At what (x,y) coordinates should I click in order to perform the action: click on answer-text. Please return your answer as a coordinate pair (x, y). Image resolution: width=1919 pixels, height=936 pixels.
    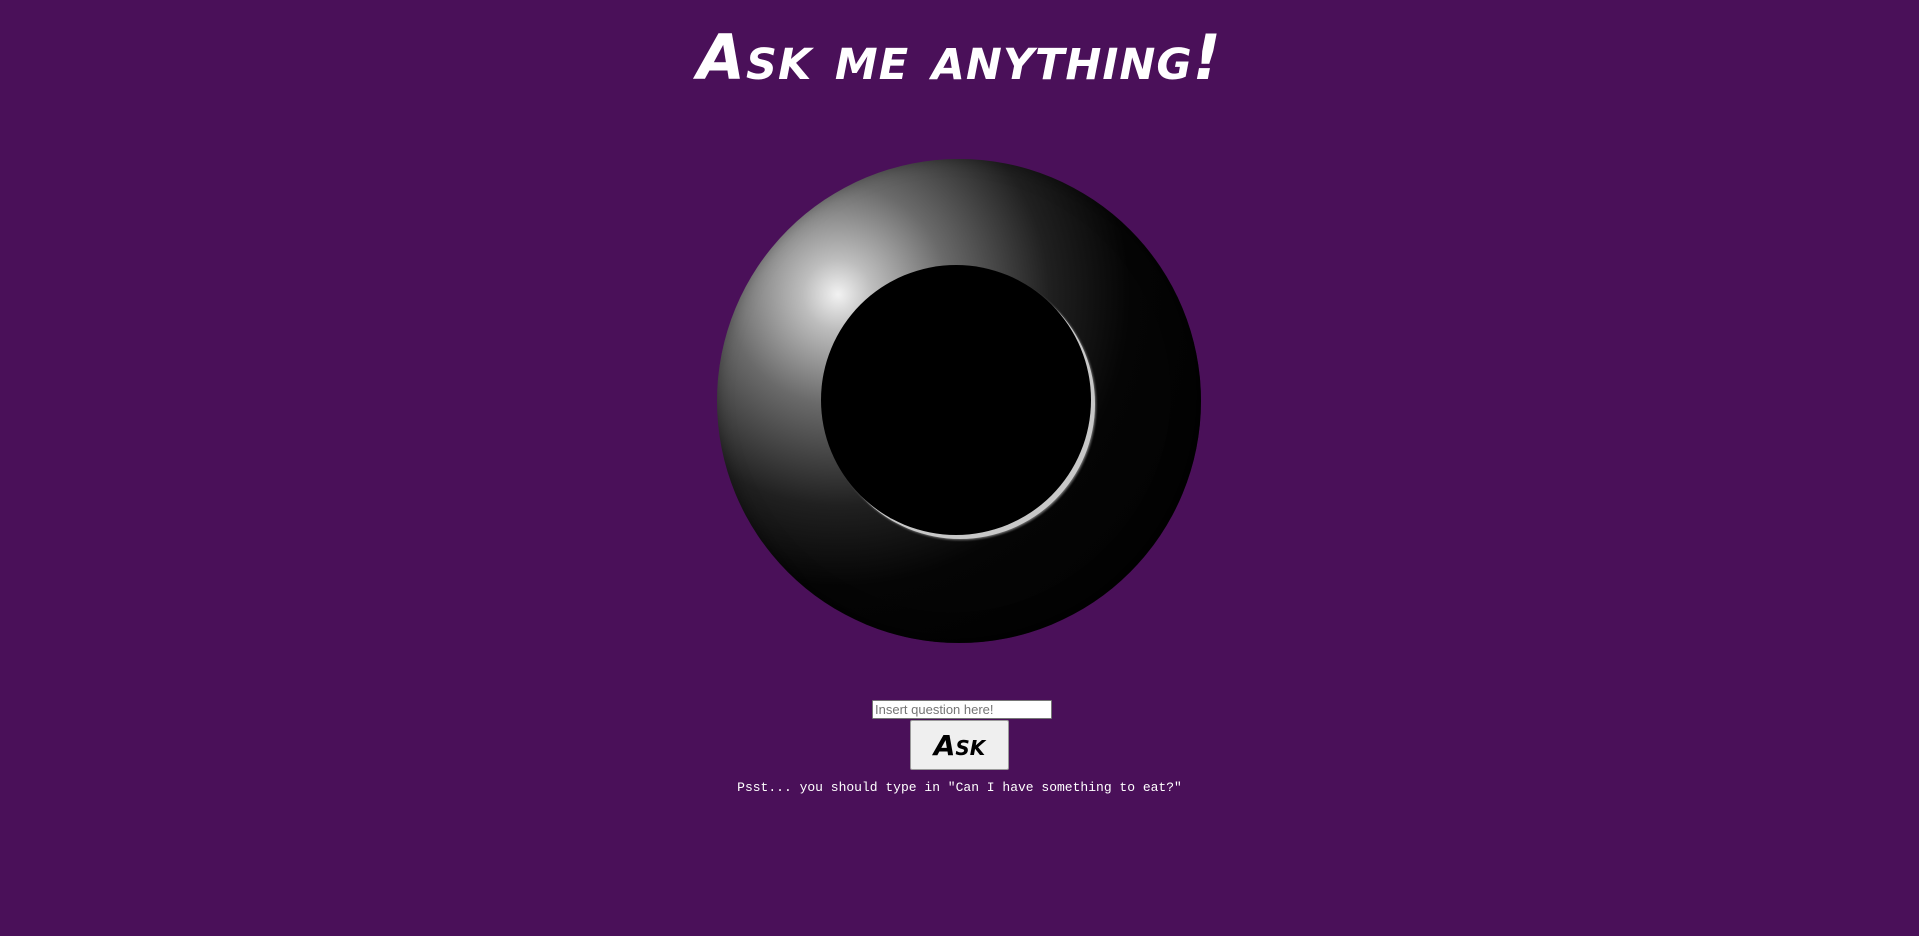
    Looking at the image, I should click on (956, 400).